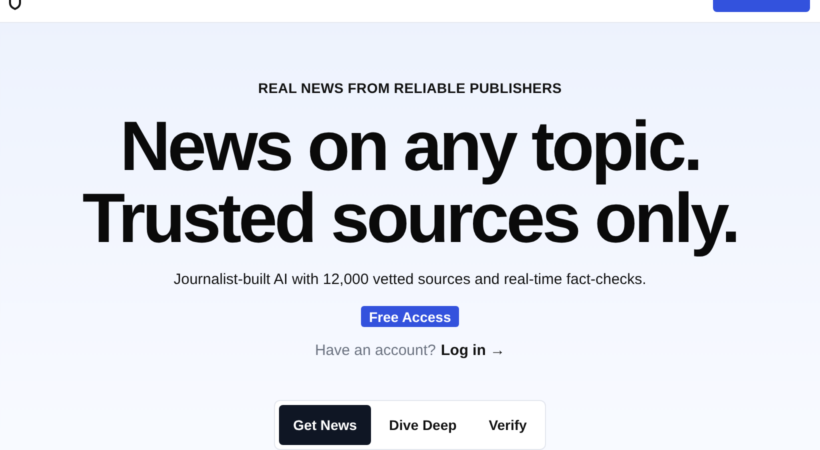 Image resolution: width=820 pixels, height=450 pixels. Describe the element at coordinates (473, 350) in the screenshot. I see `login-link: Log in →` at that location.